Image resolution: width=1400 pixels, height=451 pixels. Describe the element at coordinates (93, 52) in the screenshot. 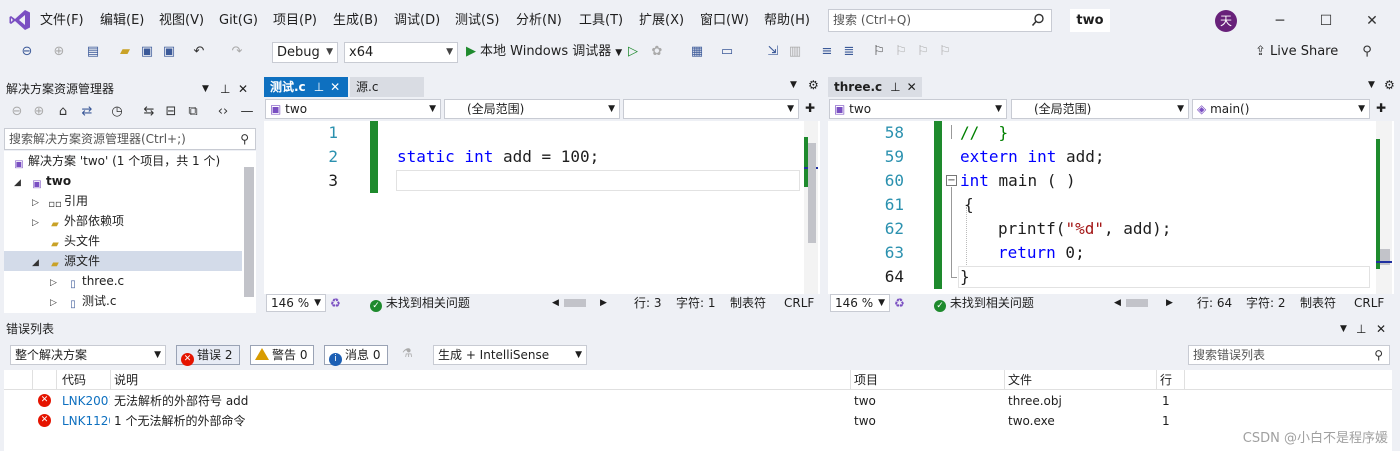

I see `new-project-icon: ▤` at that location.